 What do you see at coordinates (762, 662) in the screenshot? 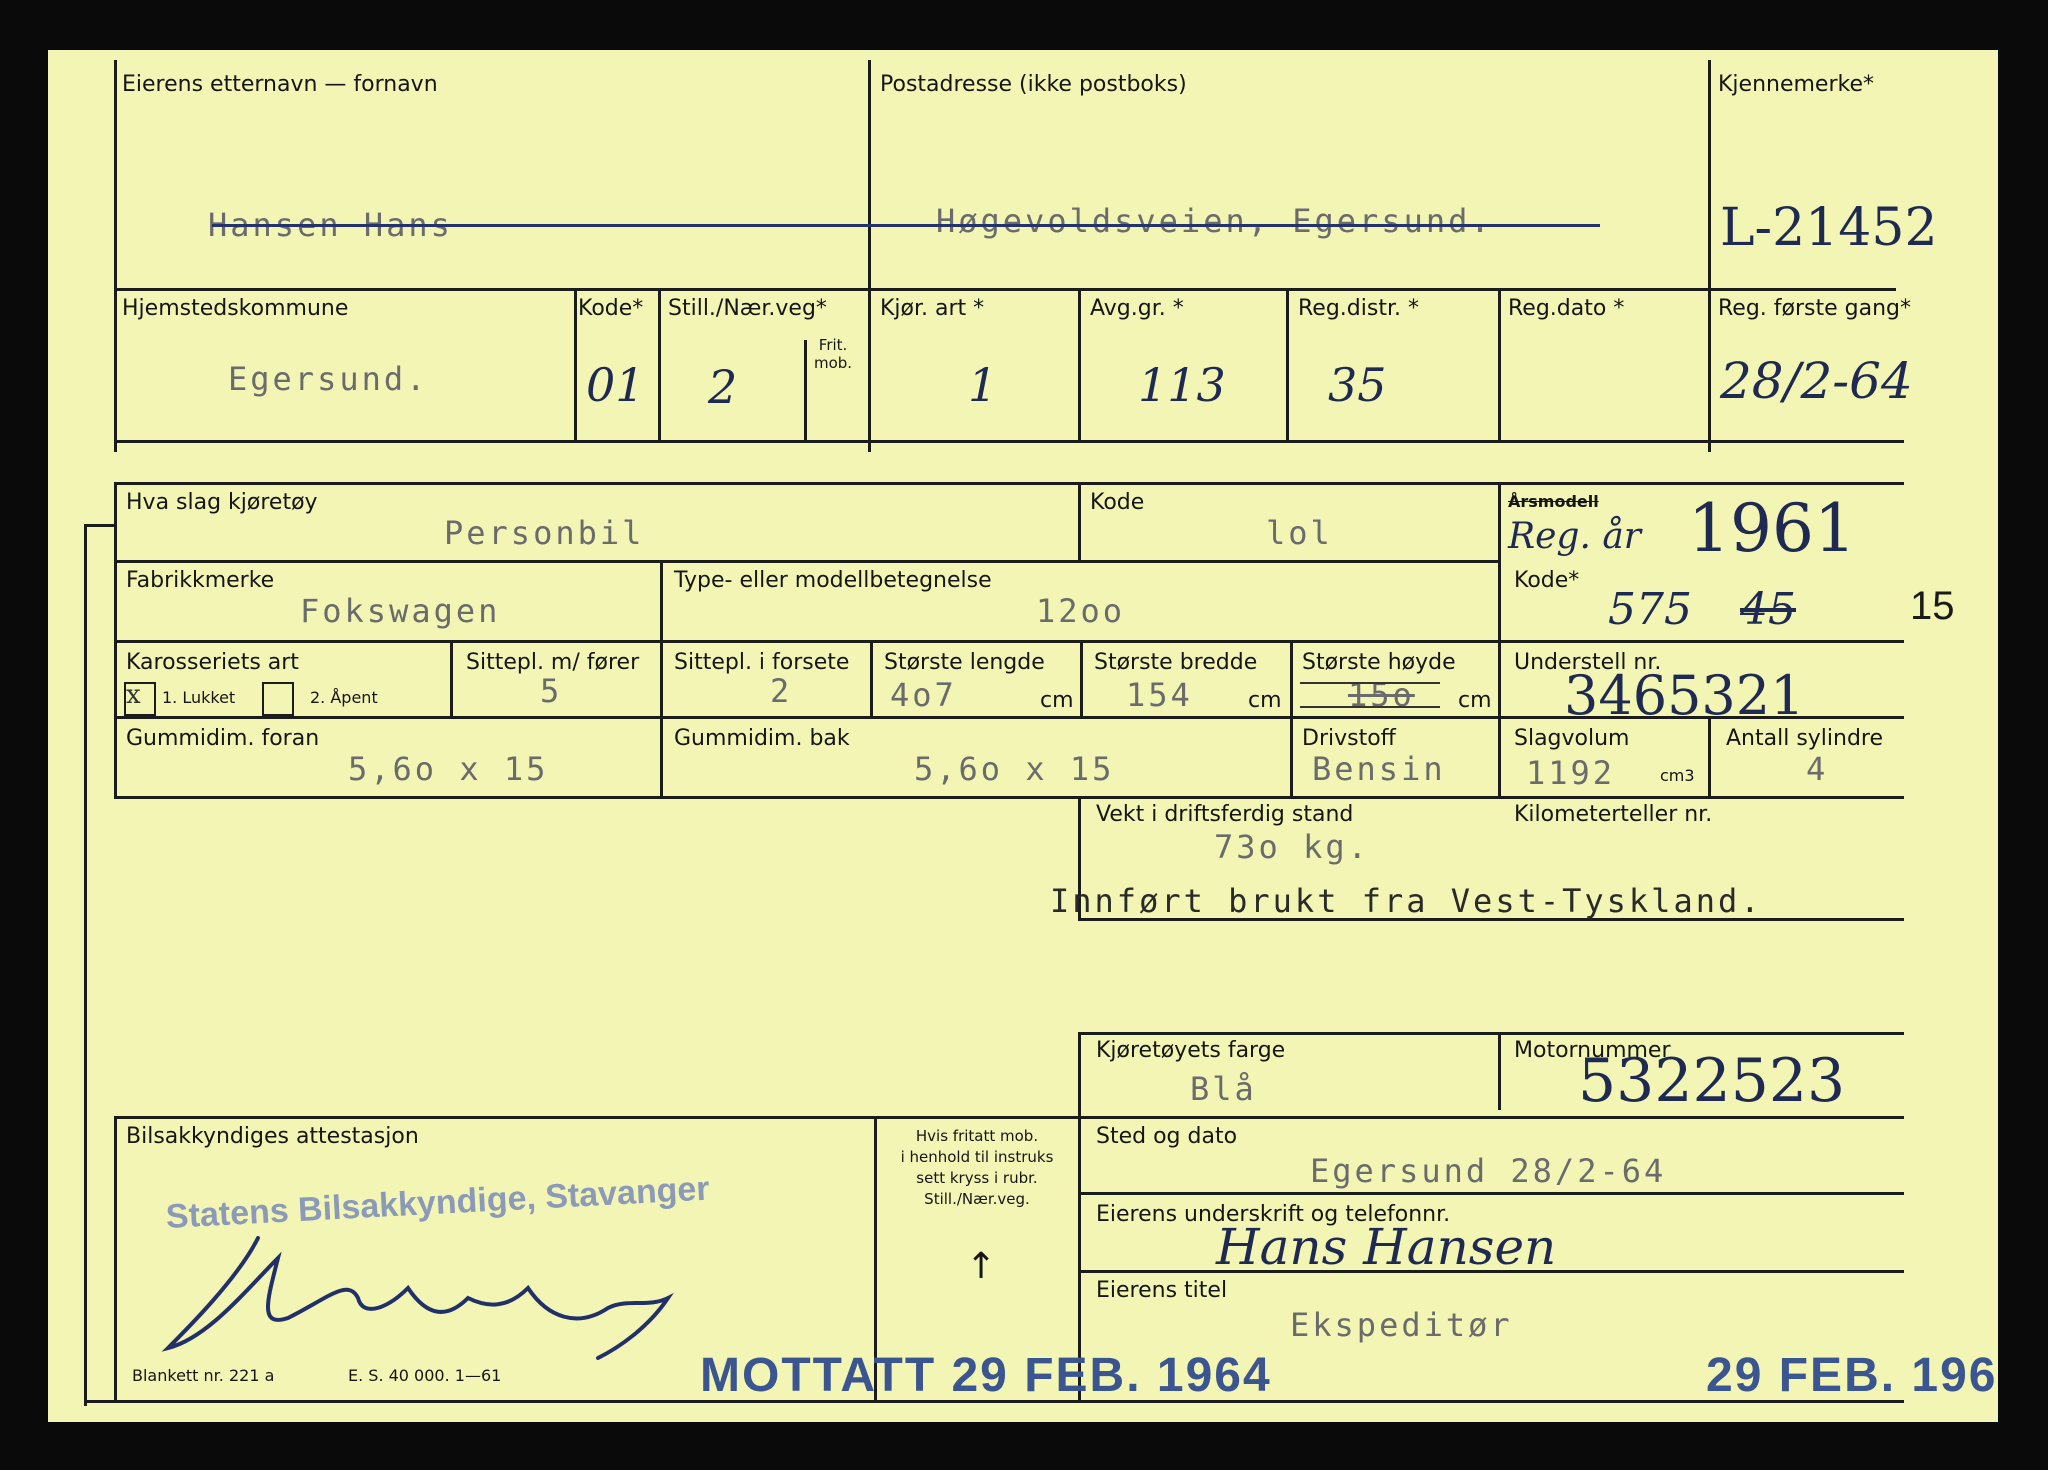
I see `front-seats-label: Sittepl. i forsete` at bounding box center [762, 662].